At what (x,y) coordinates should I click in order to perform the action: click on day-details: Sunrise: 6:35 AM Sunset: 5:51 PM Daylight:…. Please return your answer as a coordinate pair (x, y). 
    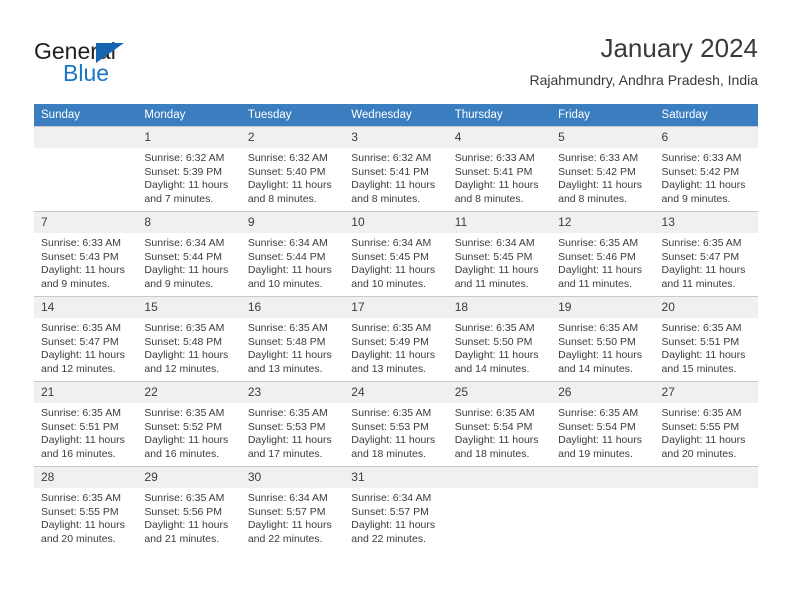
    Looking at the image, I should click on (85, 432).